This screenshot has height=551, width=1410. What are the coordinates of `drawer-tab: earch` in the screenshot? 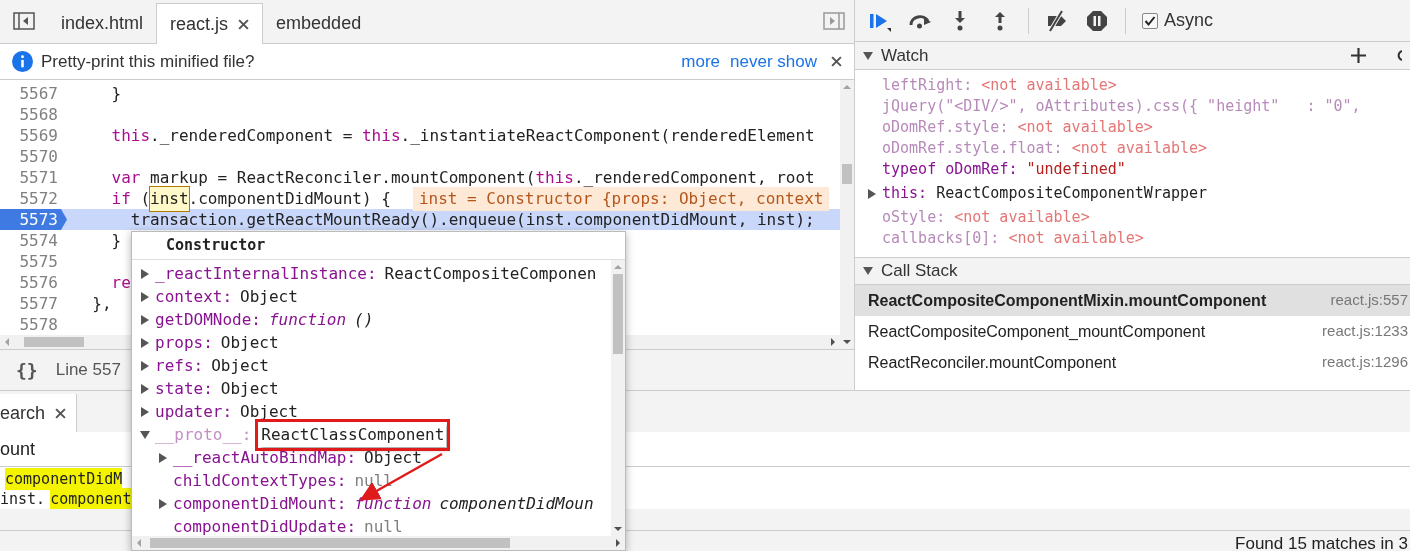 It's located at (39, 413).